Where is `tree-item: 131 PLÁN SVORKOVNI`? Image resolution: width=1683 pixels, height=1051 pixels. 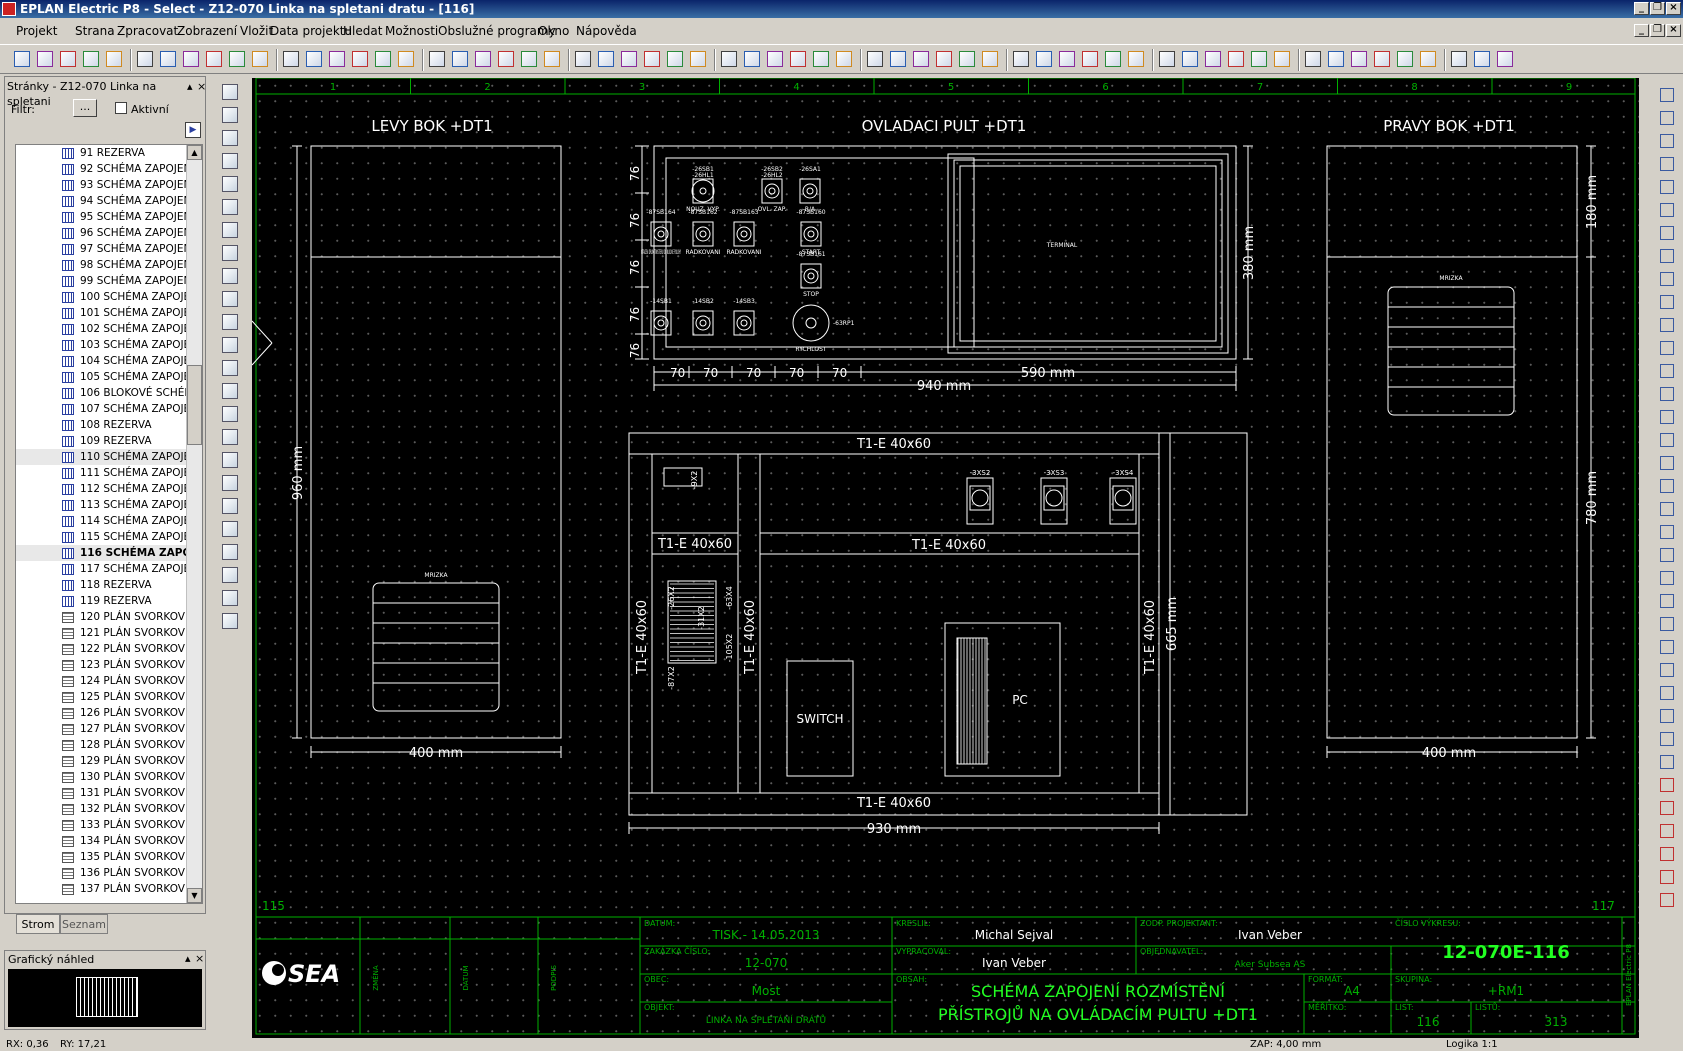
tree-item: 131 PLÁN SVORKOVNI is located at coordinates (101, 793).